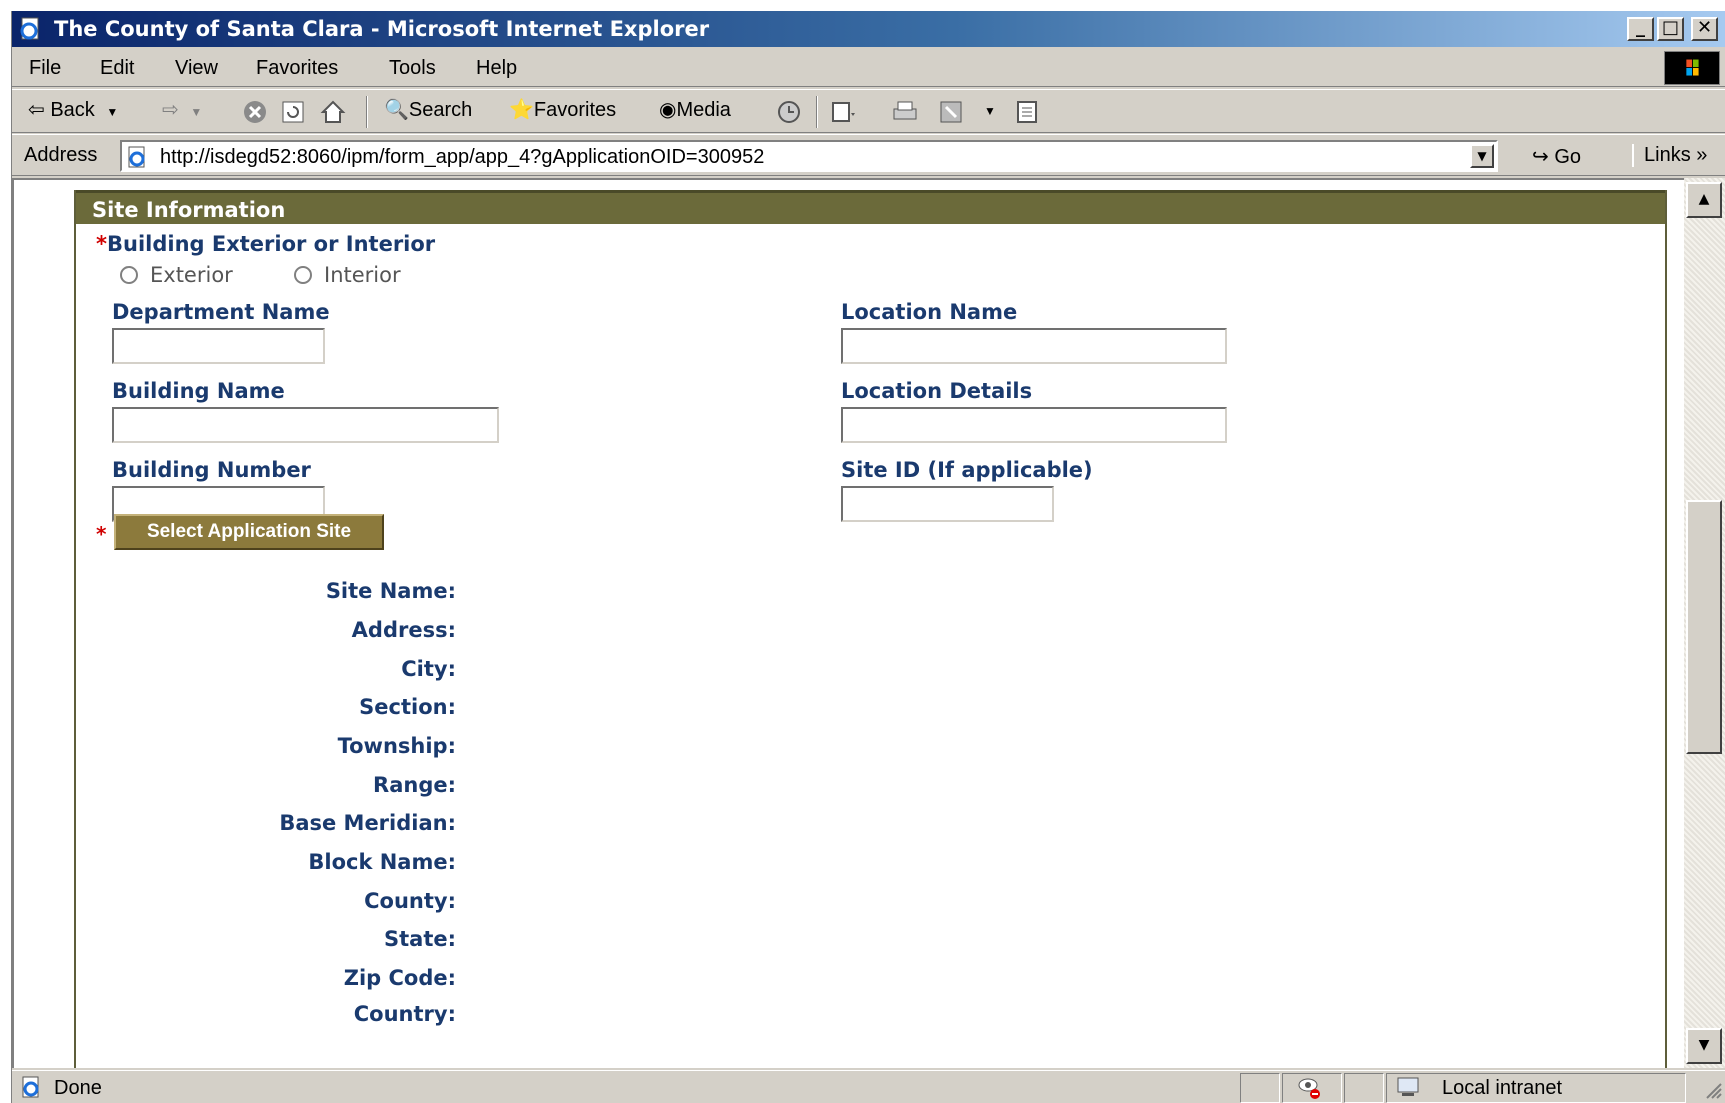 This screenshot has width=1725, height=1103. Describe the element at coordinates (293, 112) in the screenshot. I see `refresh-icon` at that location.